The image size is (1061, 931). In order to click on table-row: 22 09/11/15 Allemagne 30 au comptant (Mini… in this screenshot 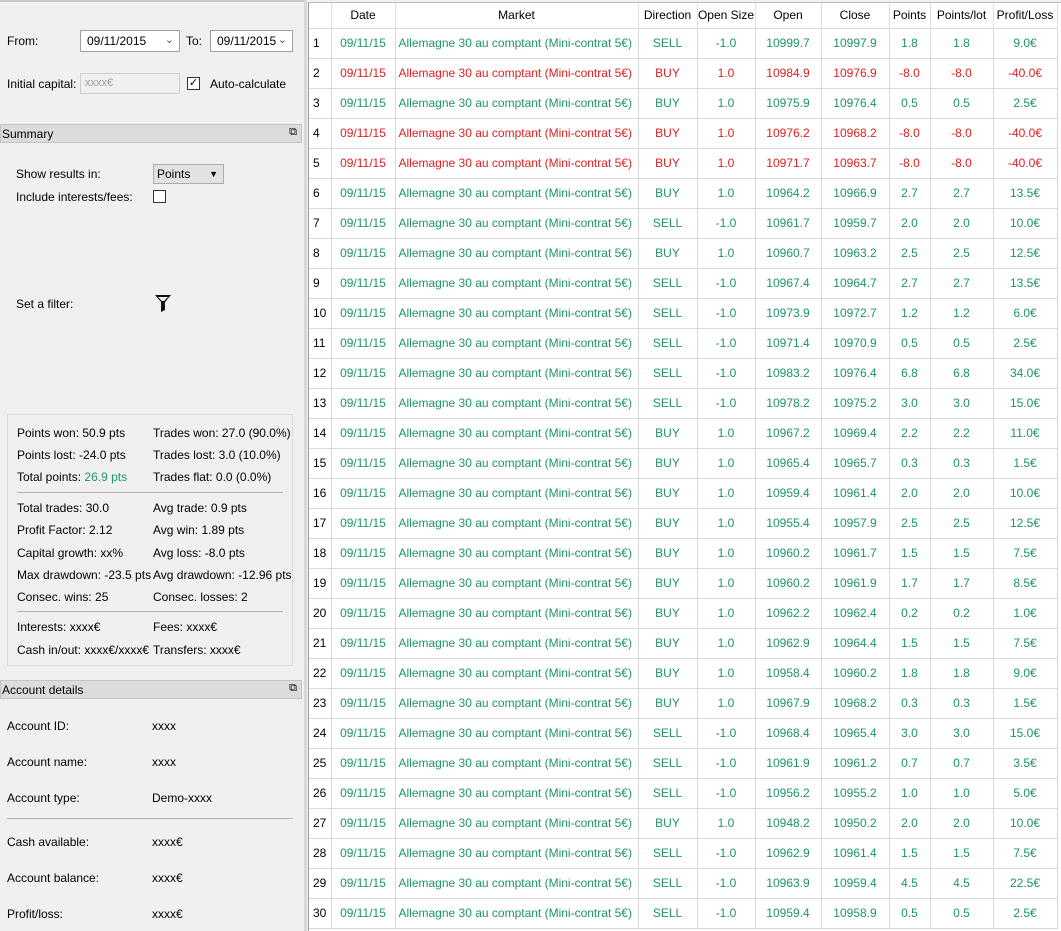, I will do `click(683, 673)`.